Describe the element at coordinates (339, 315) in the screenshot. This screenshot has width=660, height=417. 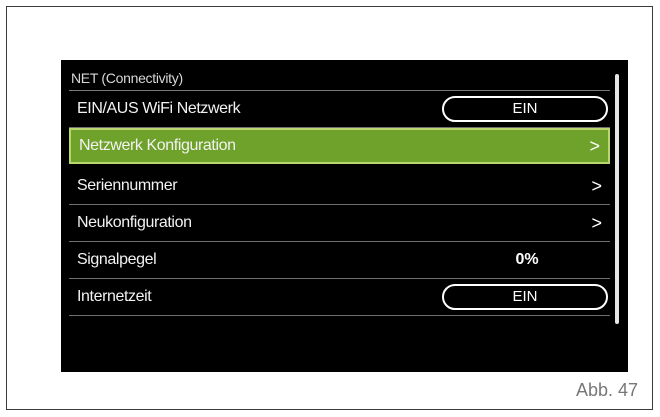
I see `row-divider` at that location.